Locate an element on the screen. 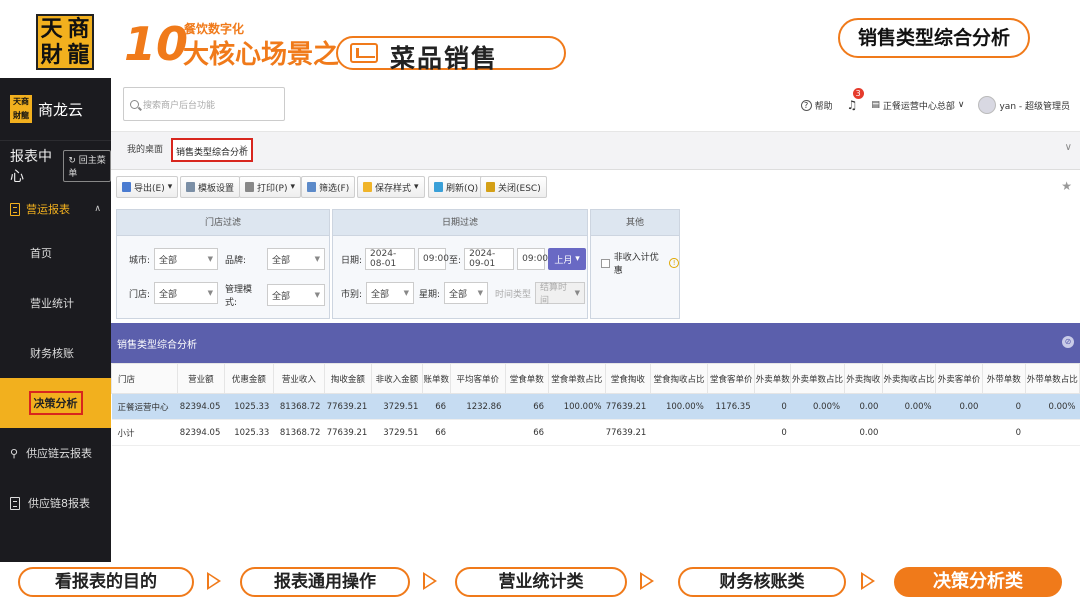 The image size is (1080, 608). table-cell: 66 is located at coordinates (527, 432).